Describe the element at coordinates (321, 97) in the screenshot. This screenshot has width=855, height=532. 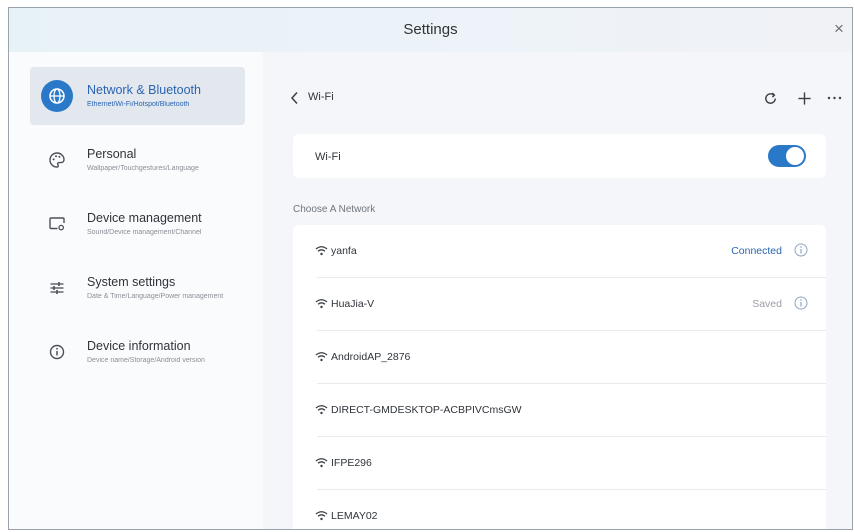
I see `page-title: Wi-Fi` at that location.